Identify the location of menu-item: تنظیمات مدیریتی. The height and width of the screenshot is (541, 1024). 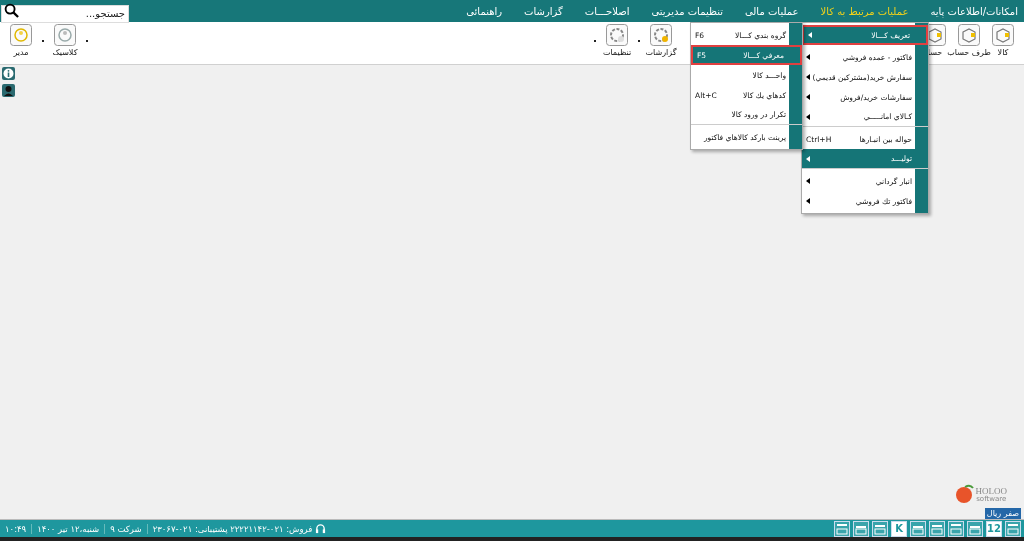
(687, 11).